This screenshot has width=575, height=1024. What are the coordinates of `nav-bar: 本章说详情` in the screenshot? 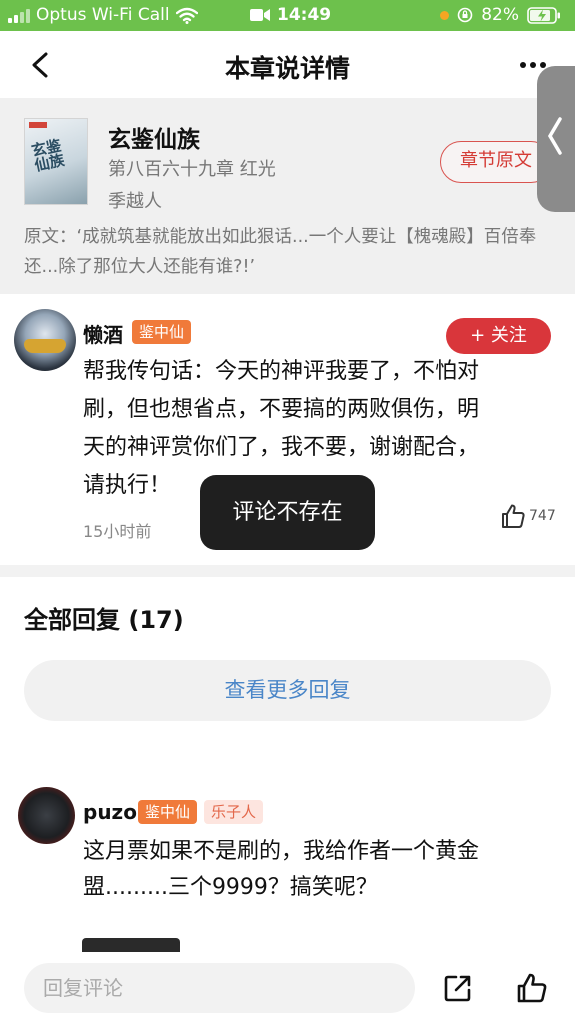 It's located at (287, 64).